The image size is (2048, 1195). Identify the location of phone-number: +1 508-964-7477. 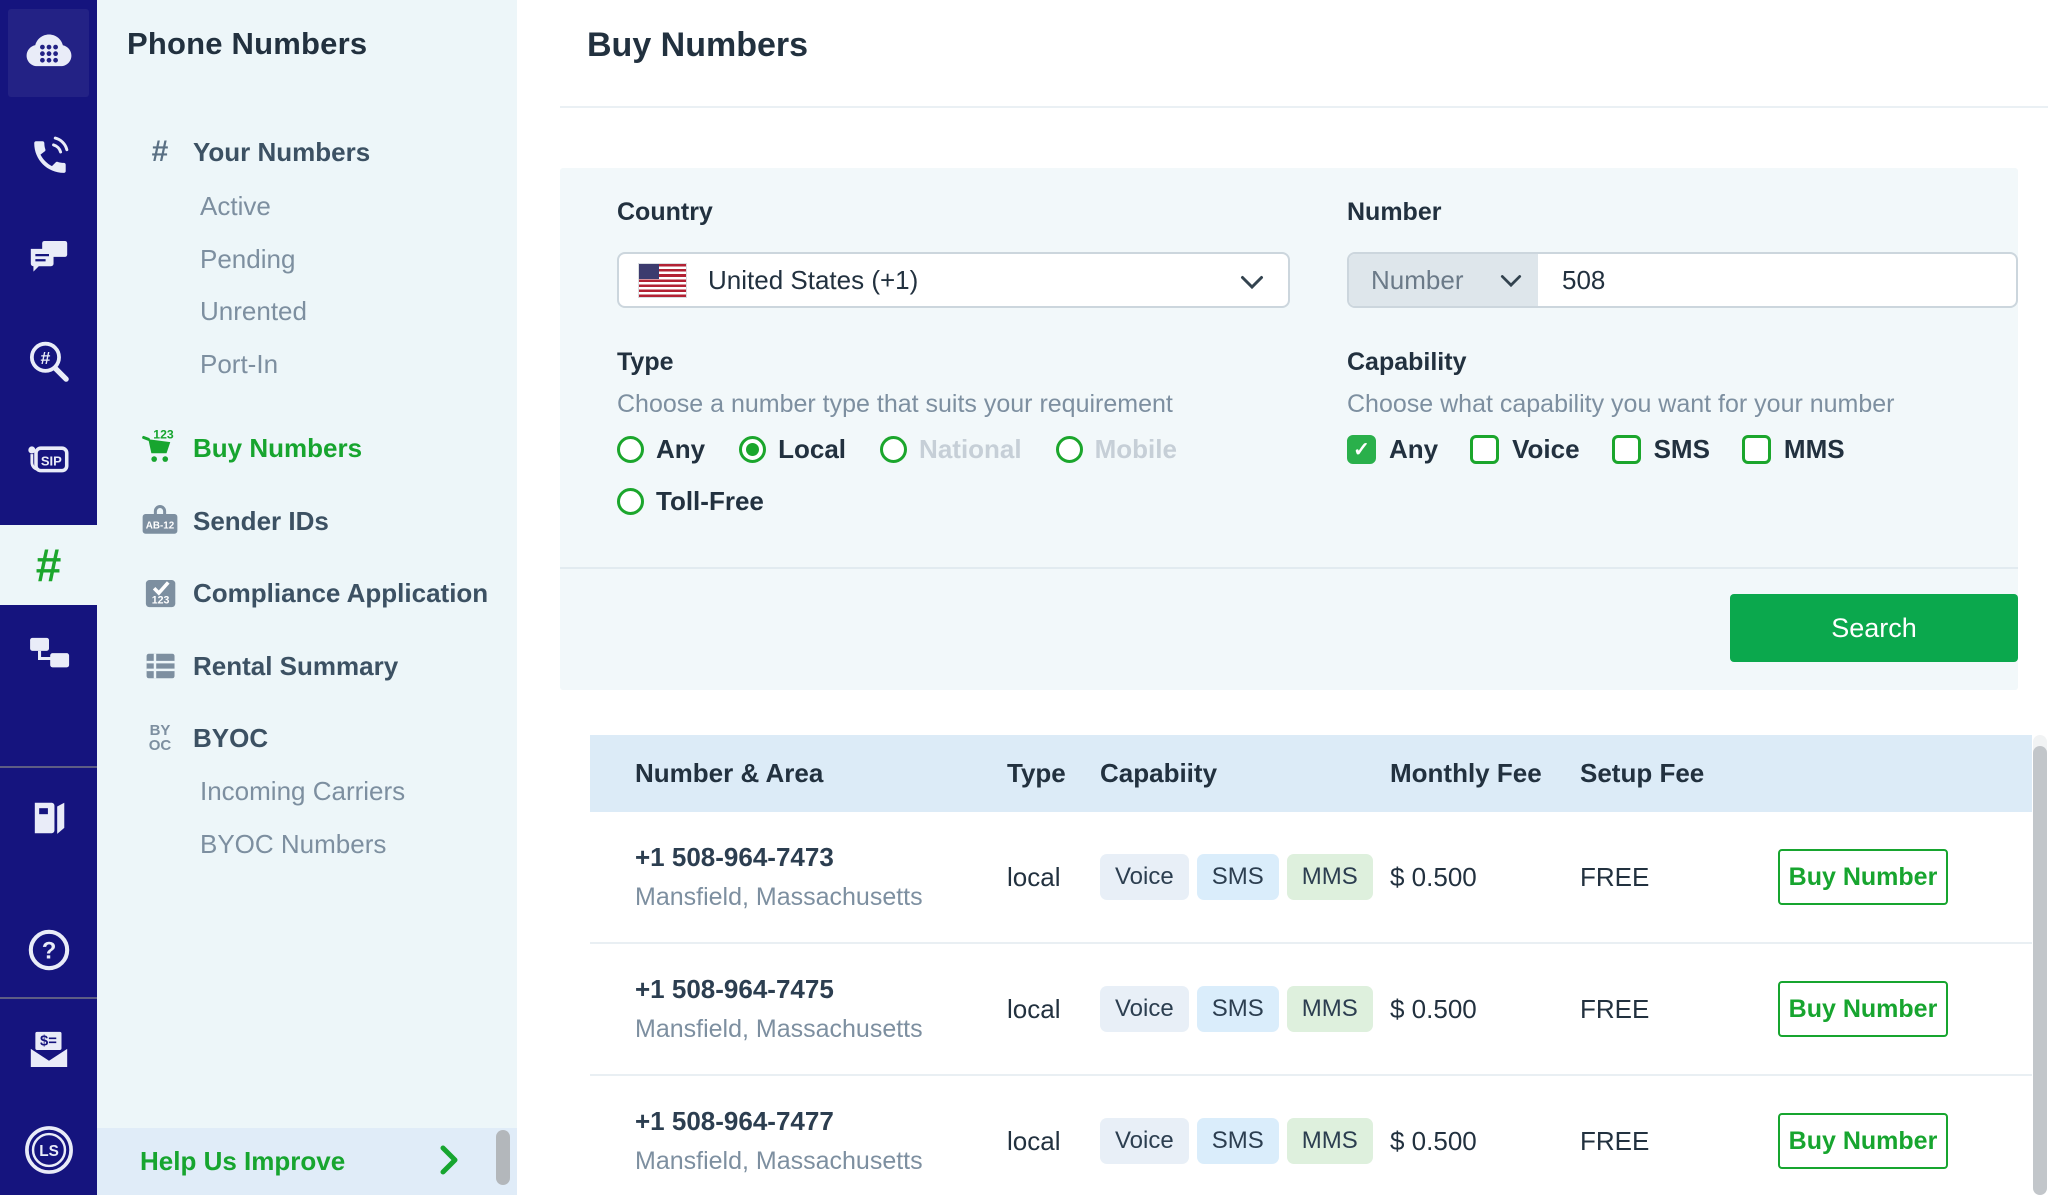
(734, 1121).